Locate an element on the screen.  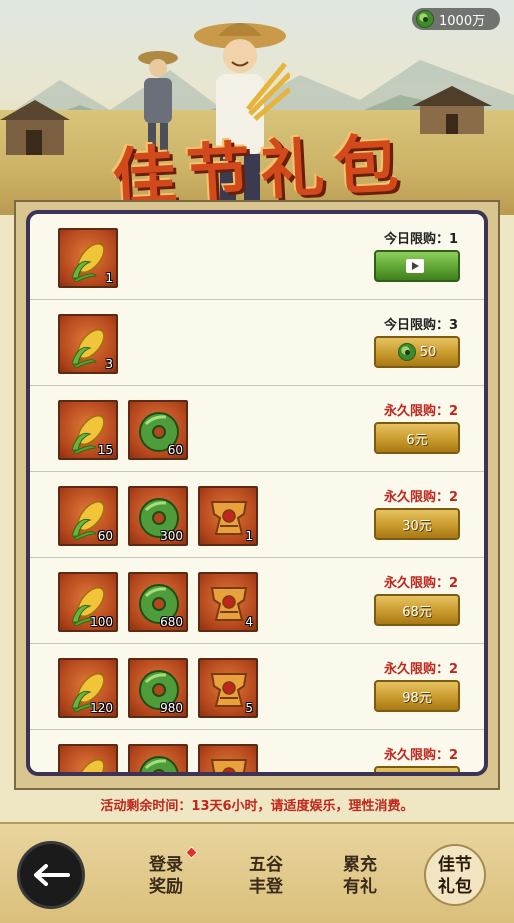
bottom-nav: 登录 奖励 五谷 丰登 累充 有礼 佳节 礼包 is located at coordinates (257, 872).